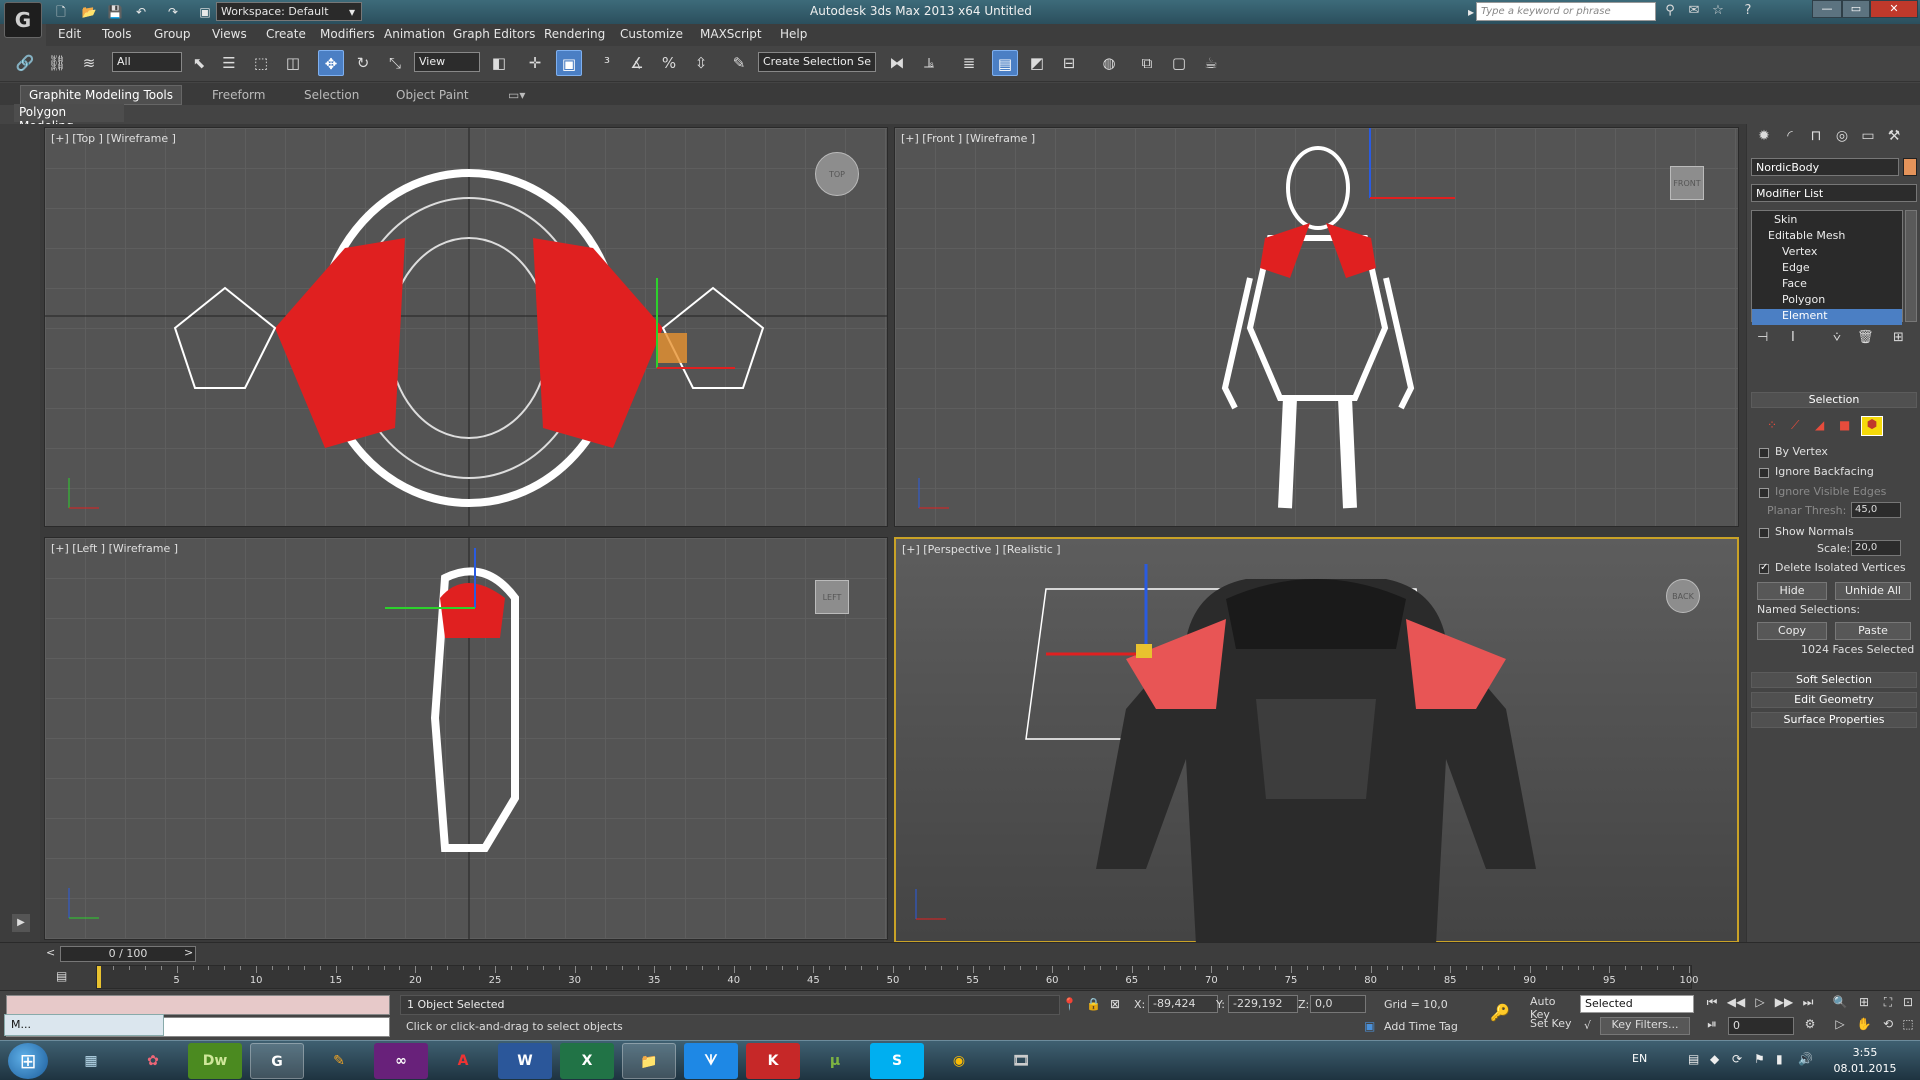  What do you see at coordinates (1827, 221) in the screenshot?
I see `stack-item-skin: Skin` at bounding box center [1827, 221].